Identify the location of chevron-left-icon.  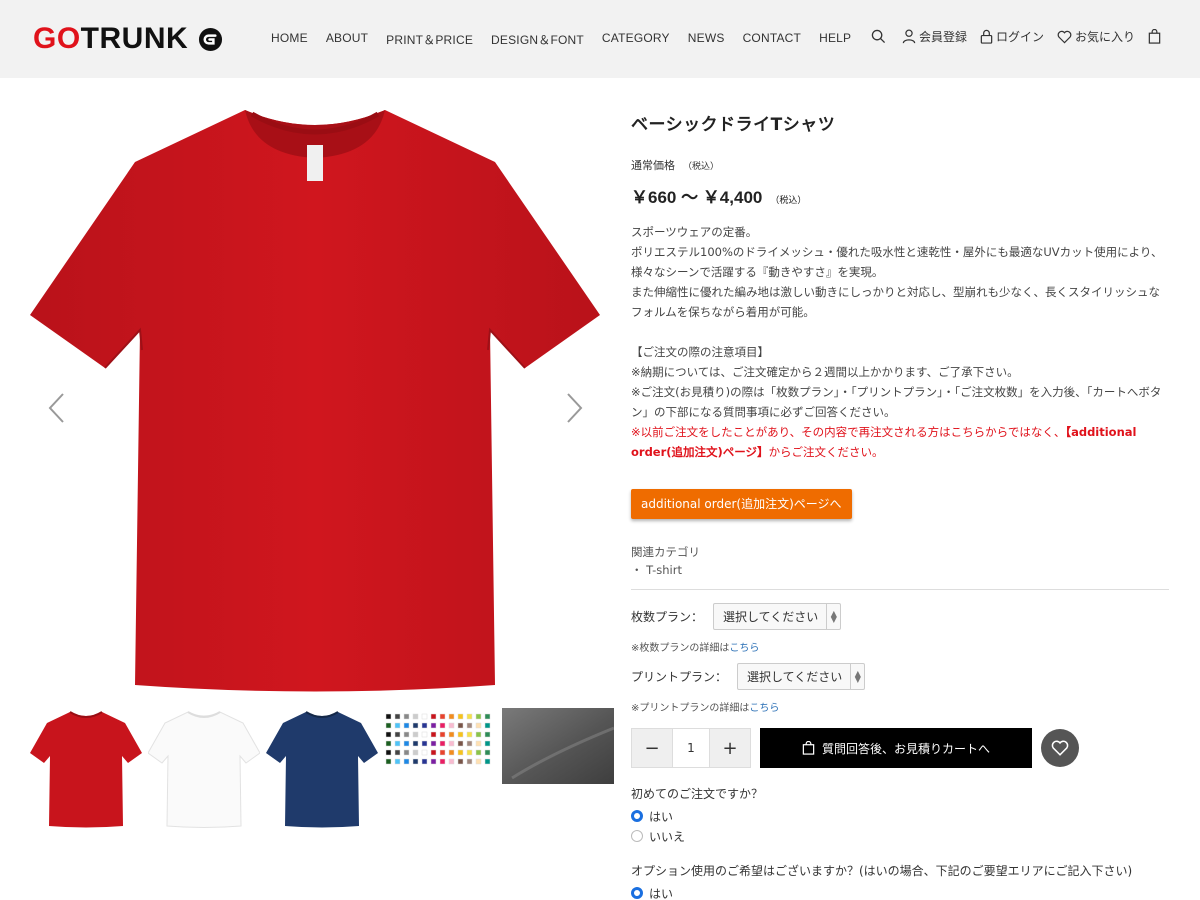
(57, 408).